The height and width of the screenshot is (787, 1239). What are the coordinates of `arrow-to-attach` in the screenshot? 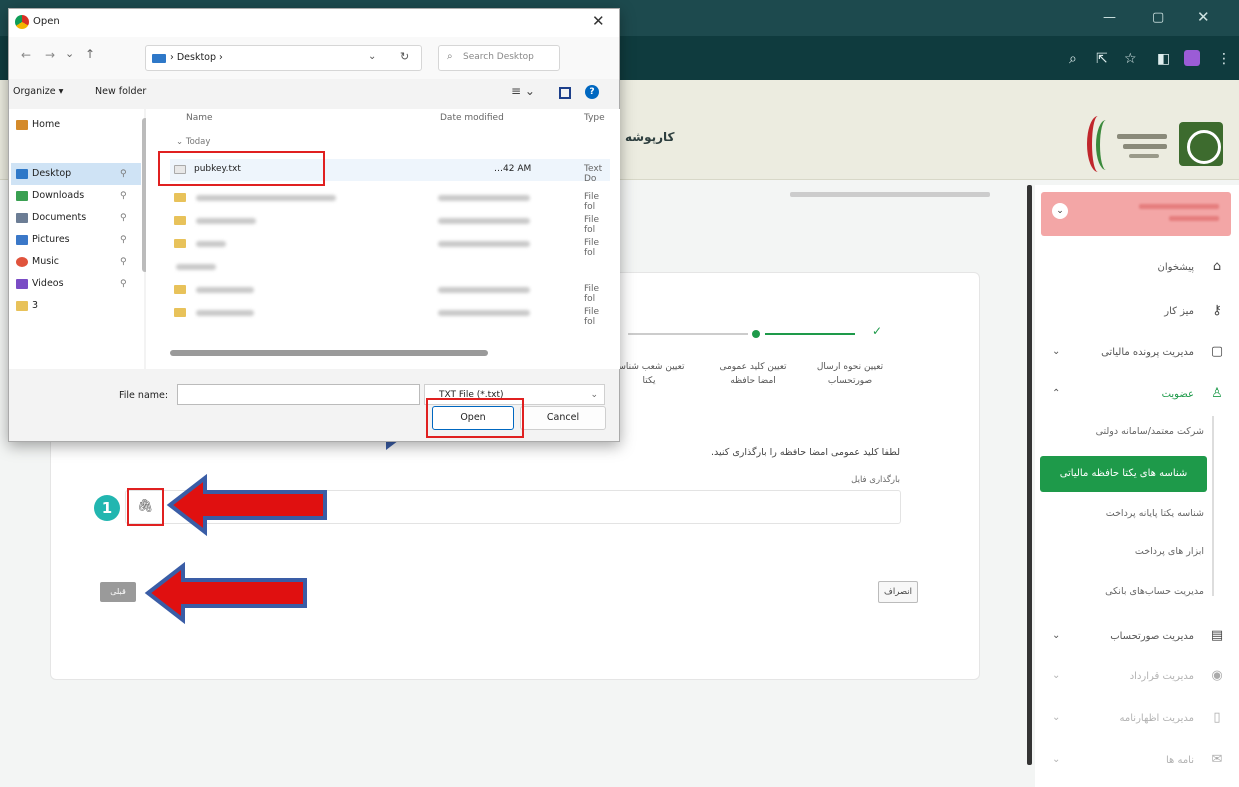 It's located at (246, 505).